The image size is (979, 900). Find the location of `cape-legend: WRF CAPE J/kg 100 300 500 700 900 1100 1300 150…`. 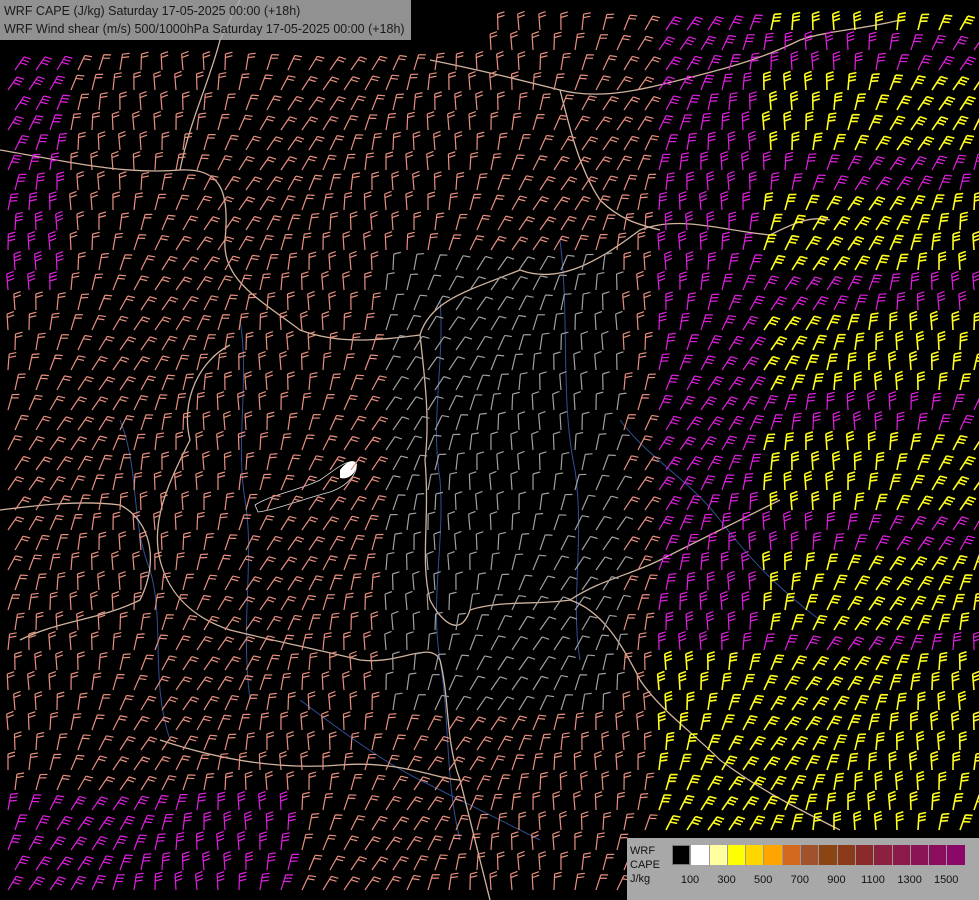

cape-legend: WRF CAPE J/kg 100 300 500 700 900 1100 1300 150… is located at coordinates (803, 869).